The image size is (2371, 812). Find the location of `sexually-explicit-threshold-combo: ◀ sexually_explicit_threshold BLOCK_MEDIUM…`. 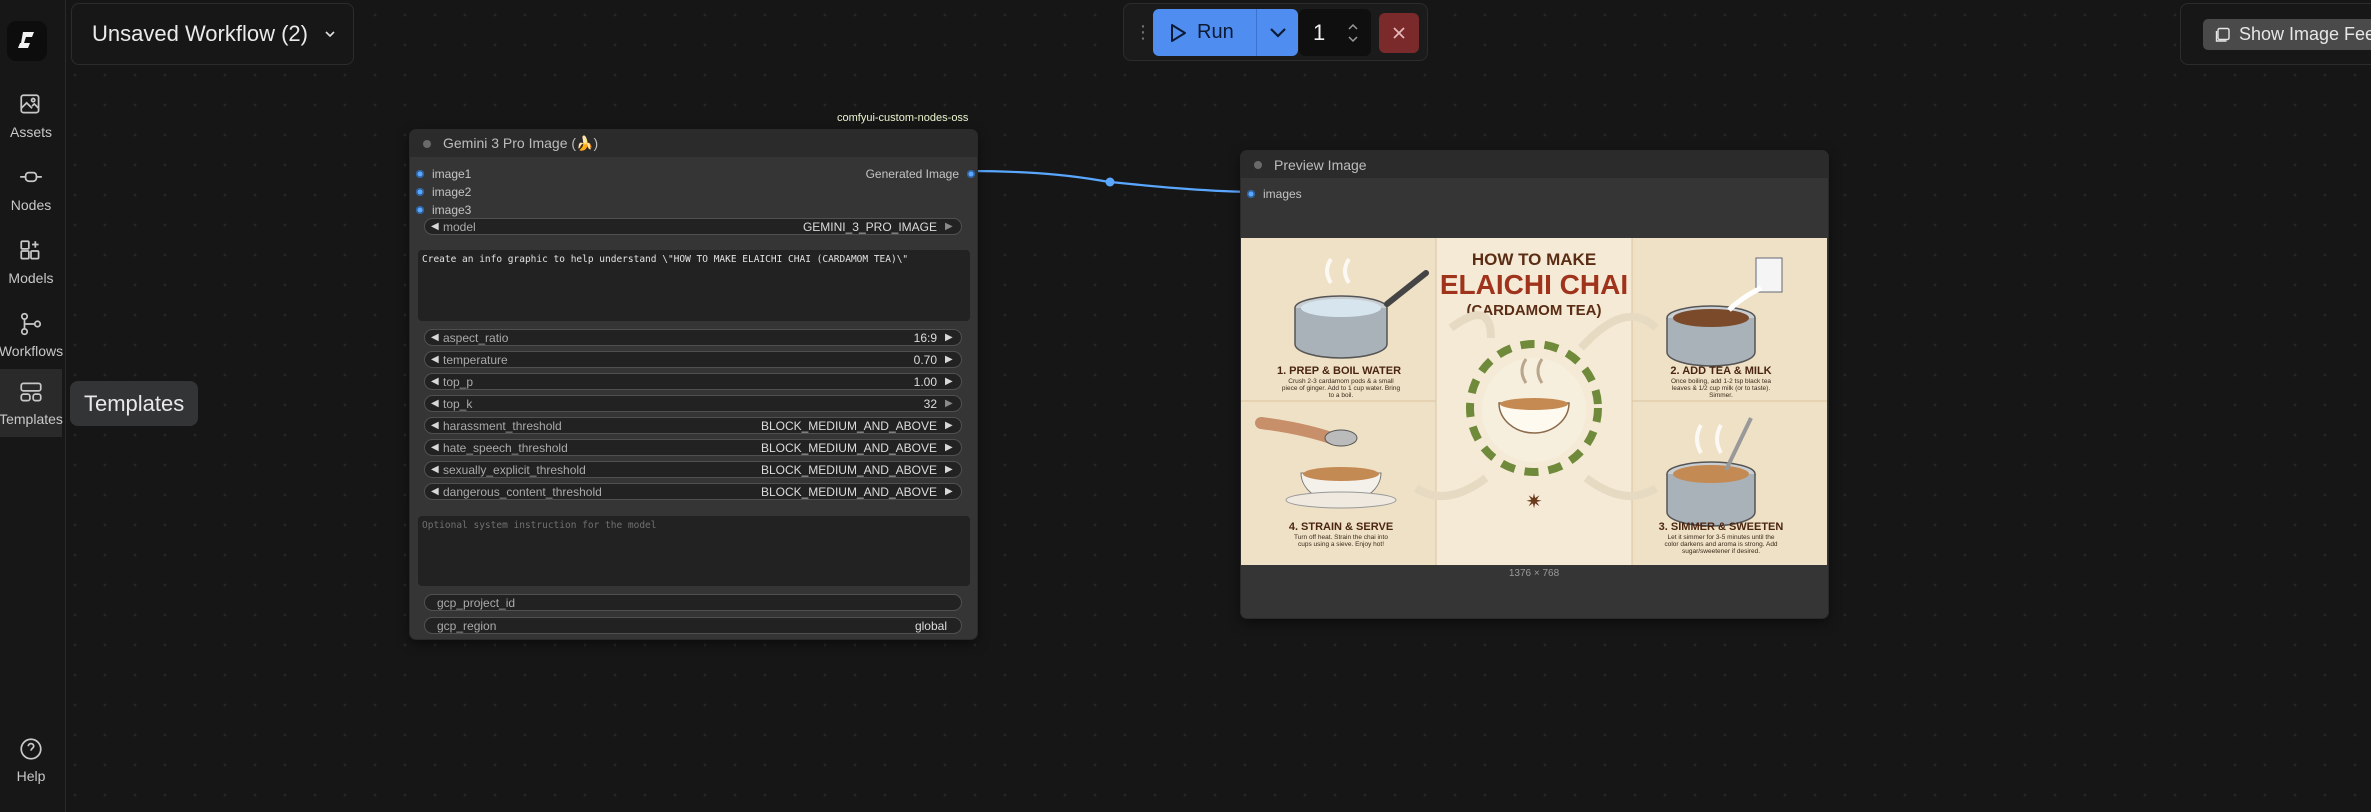

sexually-explicit-threshold-combo: ◀ sexually_explicit_threshold BLOCK_MEDIUM… is located at coordinates (693, 469).